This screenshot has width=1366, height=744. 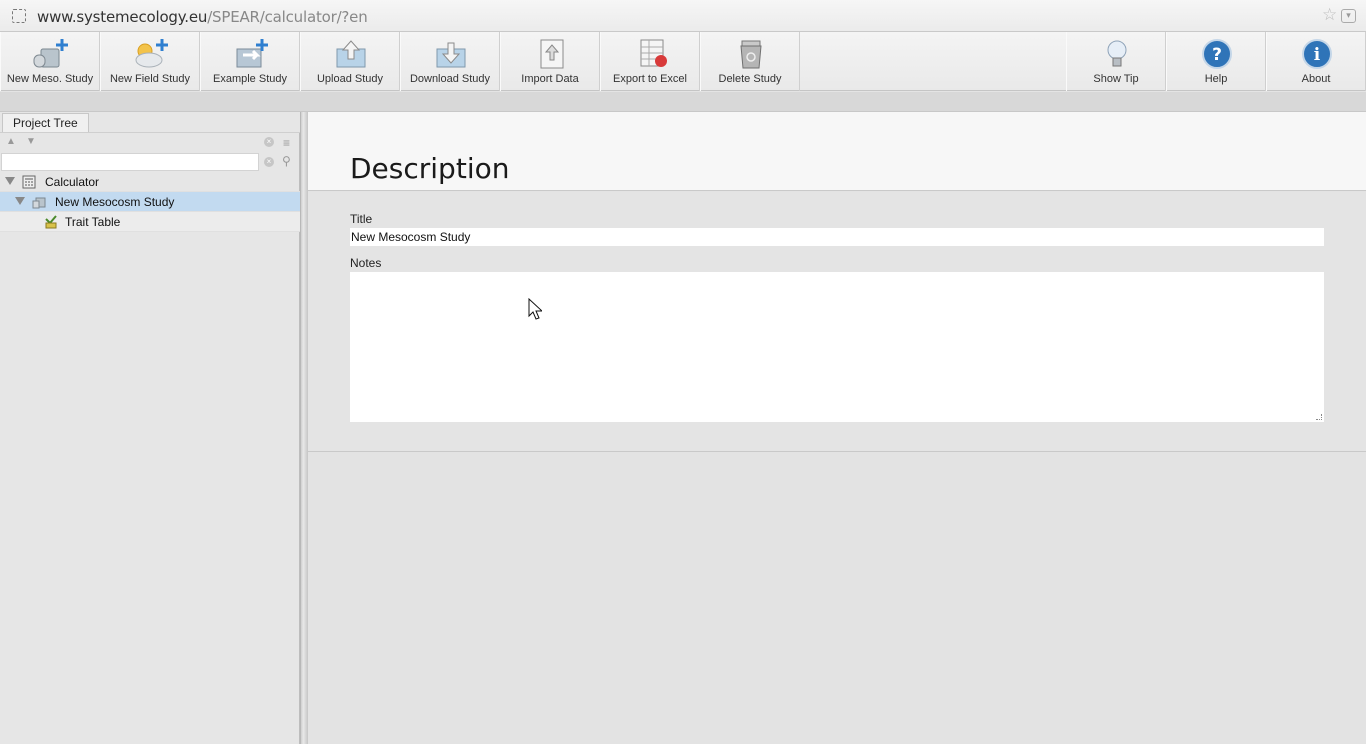 What do you see at coordinates (653, 53) in the screenshot?
I see `export-excel-icon` at bounding box center [653, 53].